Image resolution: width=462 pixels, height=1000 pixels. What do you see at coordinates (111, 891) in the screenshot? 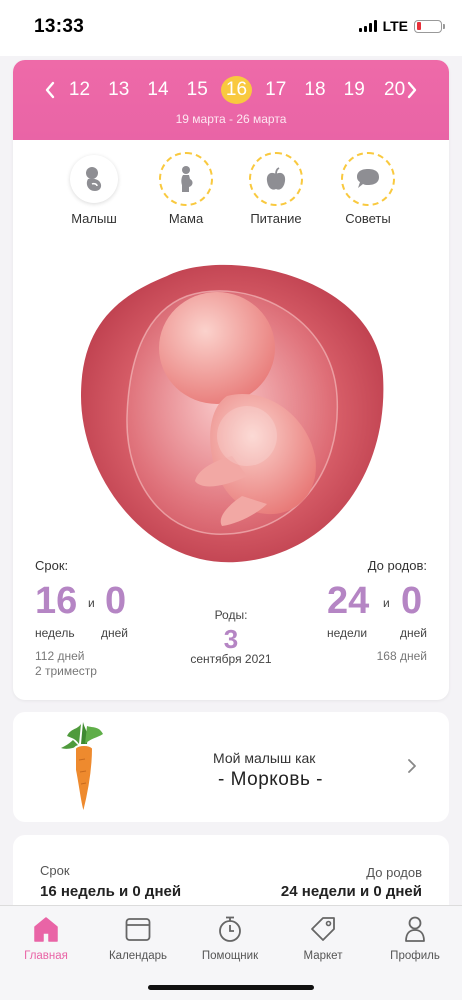
I see `summary-term-value: 16 недель и 0 дней` at bounding box center [111, 891].